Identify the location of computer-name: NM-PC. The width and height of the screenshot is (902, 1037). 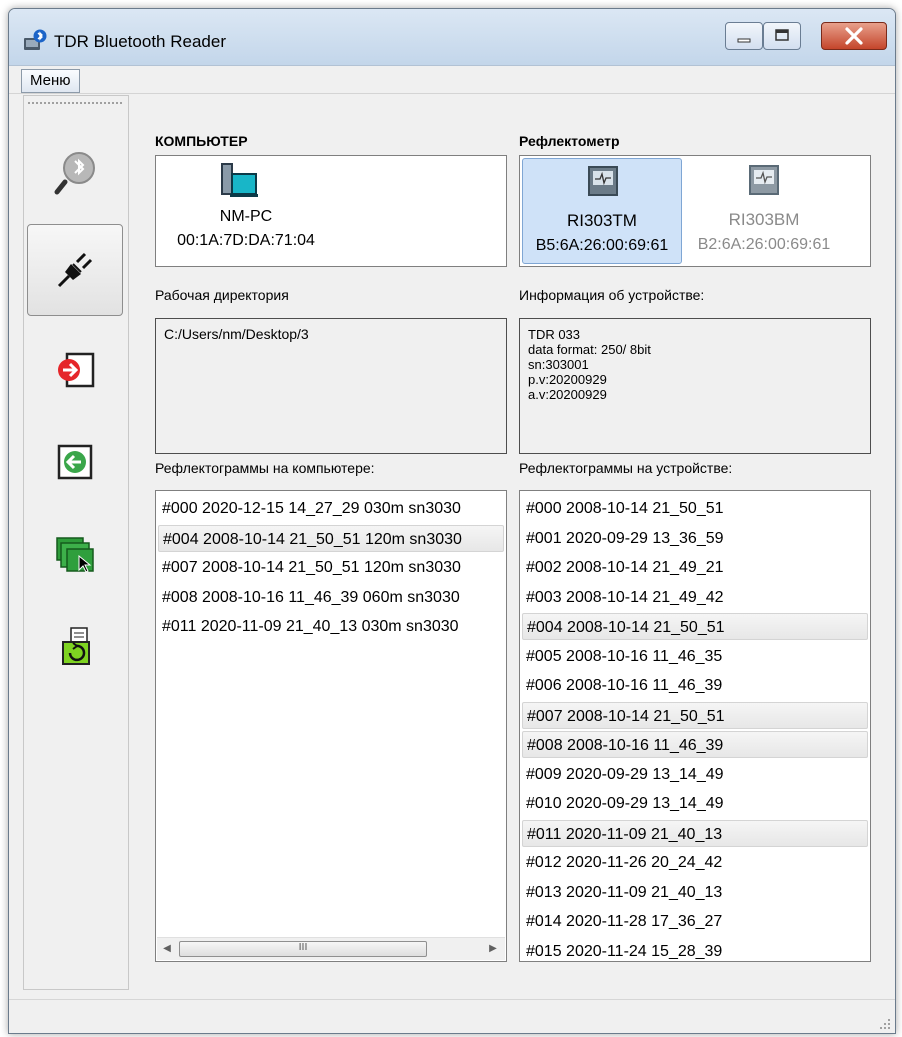
(246, 216).